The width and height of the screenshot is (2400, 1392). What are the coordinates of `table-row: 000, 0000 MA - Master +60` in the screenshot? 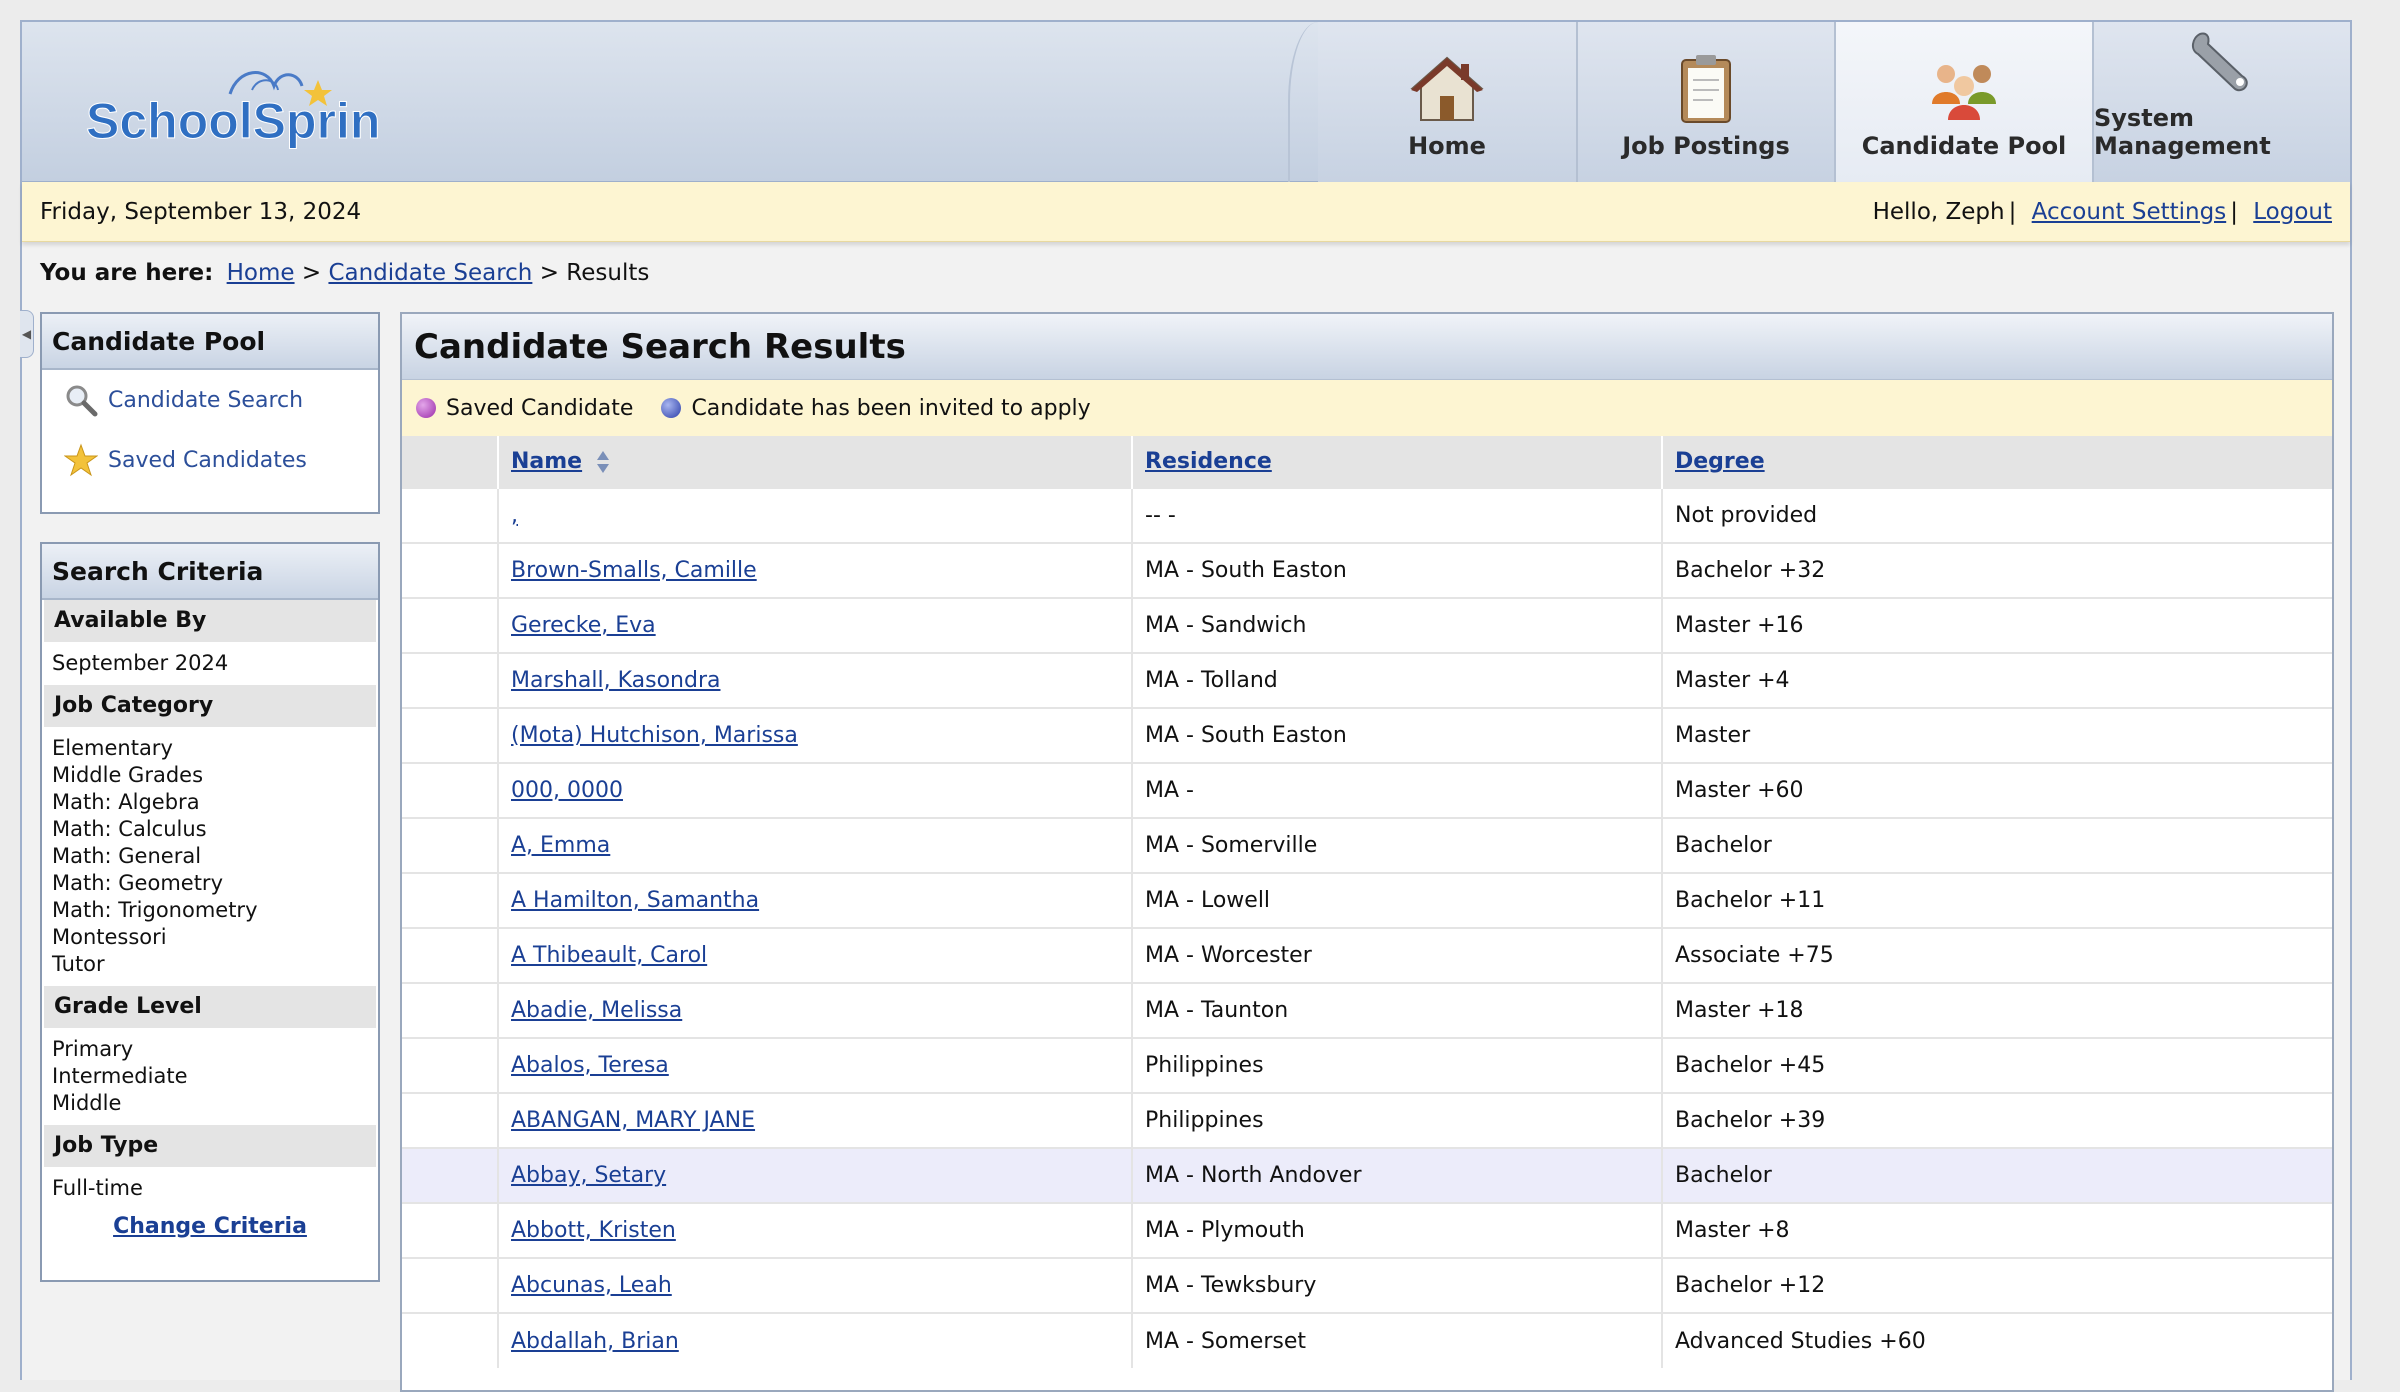 It's located at (1367, 790).